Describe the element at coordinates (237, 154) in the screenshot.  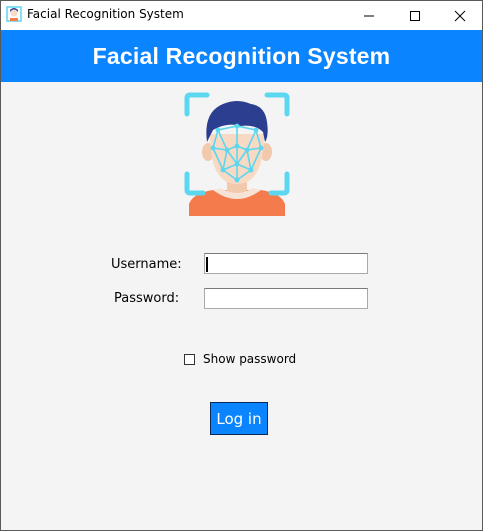
I see `face-scan-icon` at that location.